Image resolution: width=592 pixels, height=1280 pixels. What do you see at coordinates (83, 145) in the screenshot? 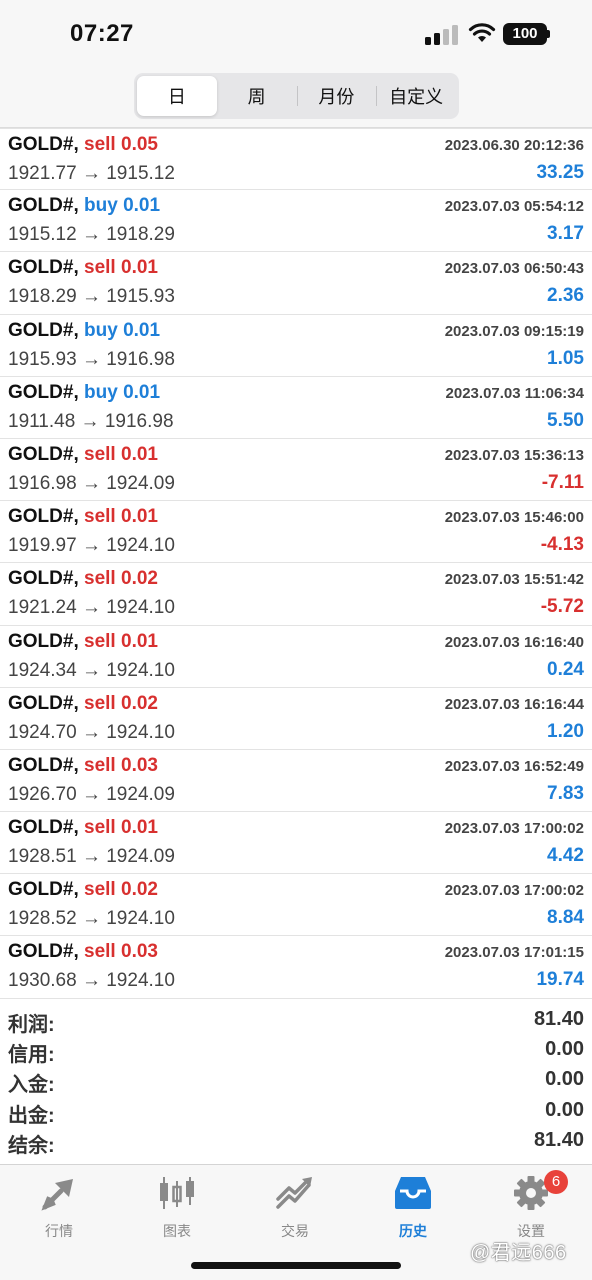
I see `trade-symbol-line: GOLD#, sell 0.05` at bounding box center [83, 145].